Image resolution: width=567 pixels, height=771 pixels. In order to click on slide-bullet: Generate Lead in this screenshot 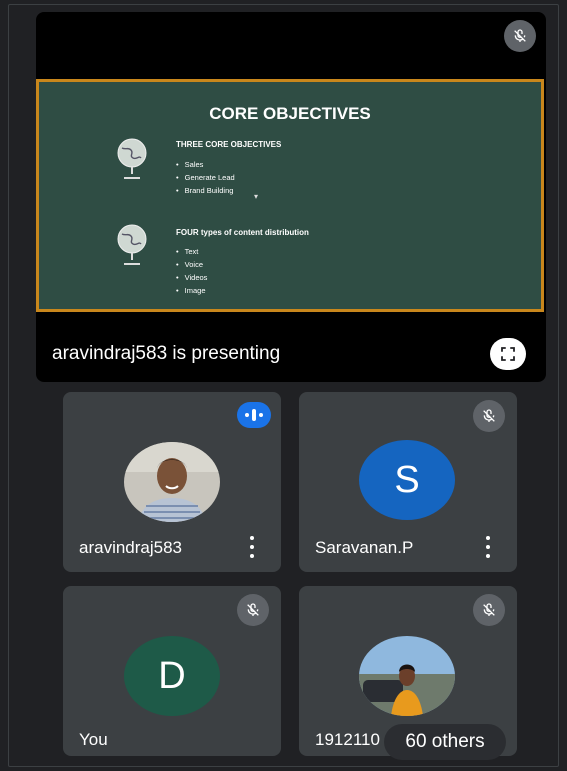, I will do `click(205, 177)`.